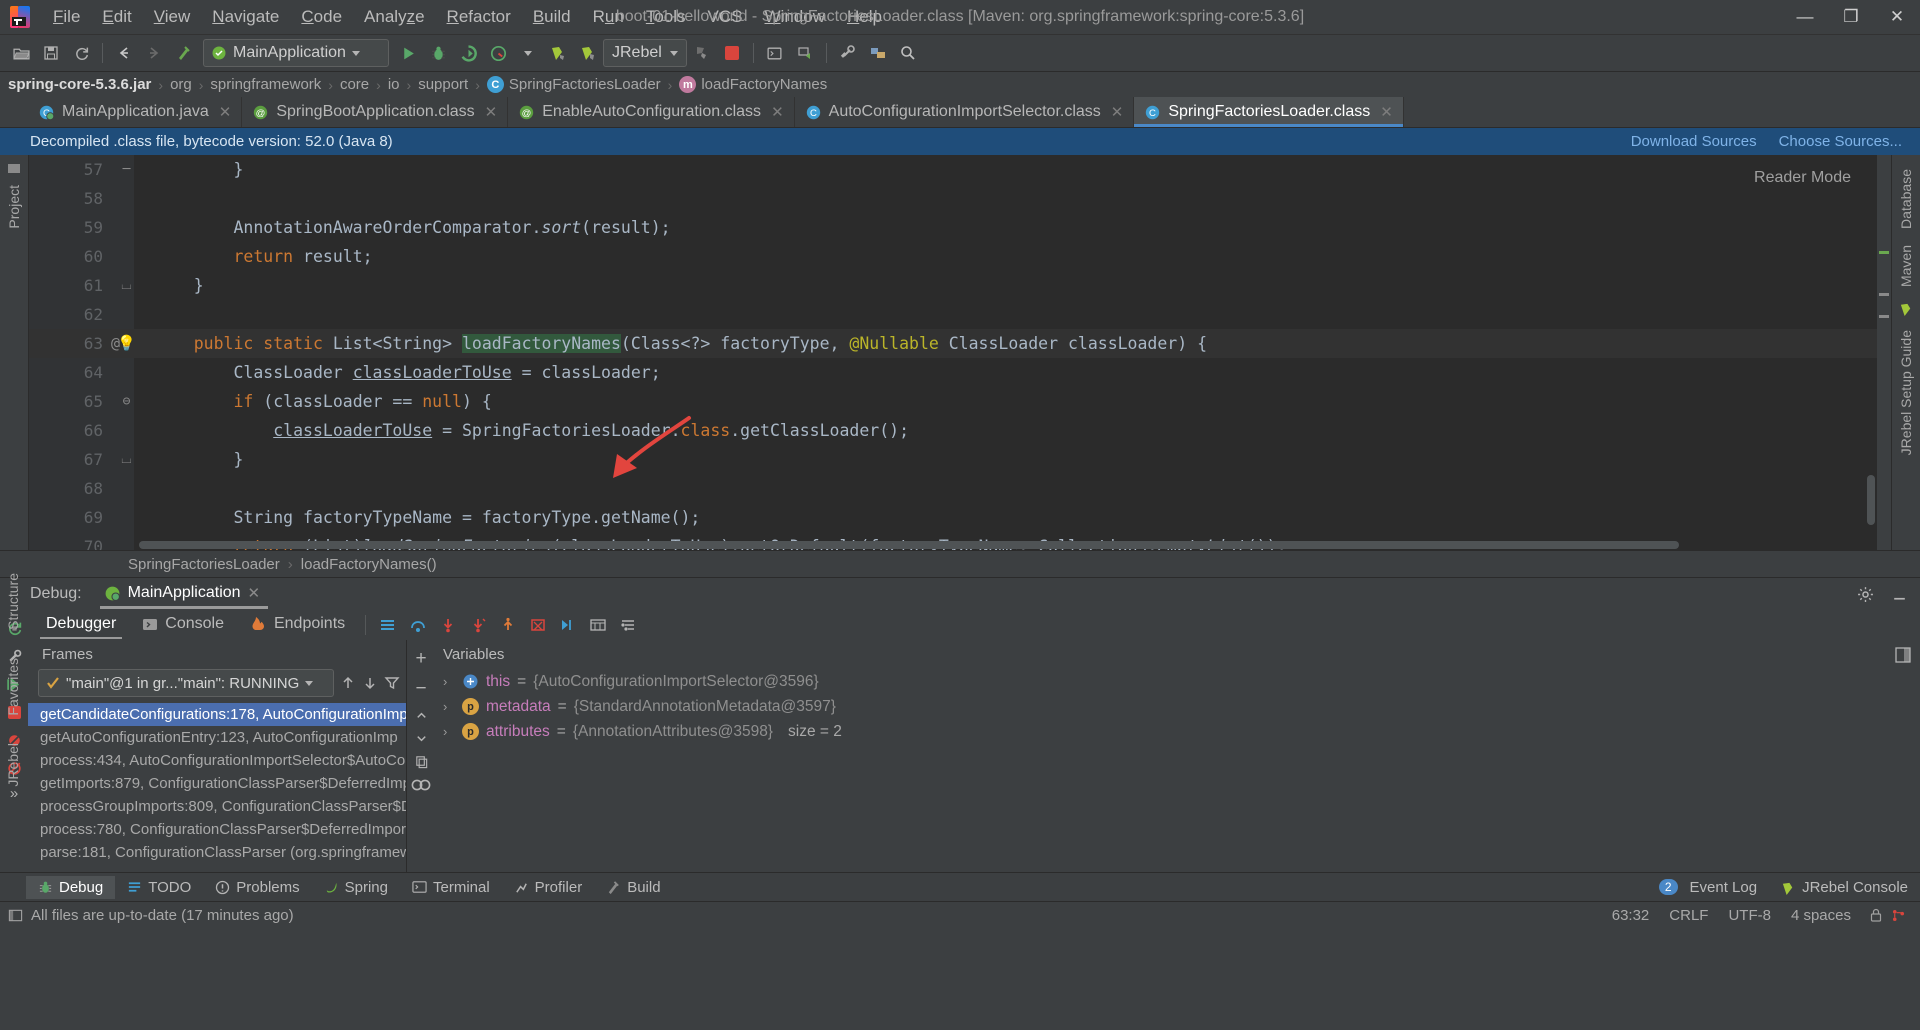 This screenshot has height=1030, width=1920. Describe the element at coordinates (1865, 594) in the screenshot. I see `gear-icon` at that location.